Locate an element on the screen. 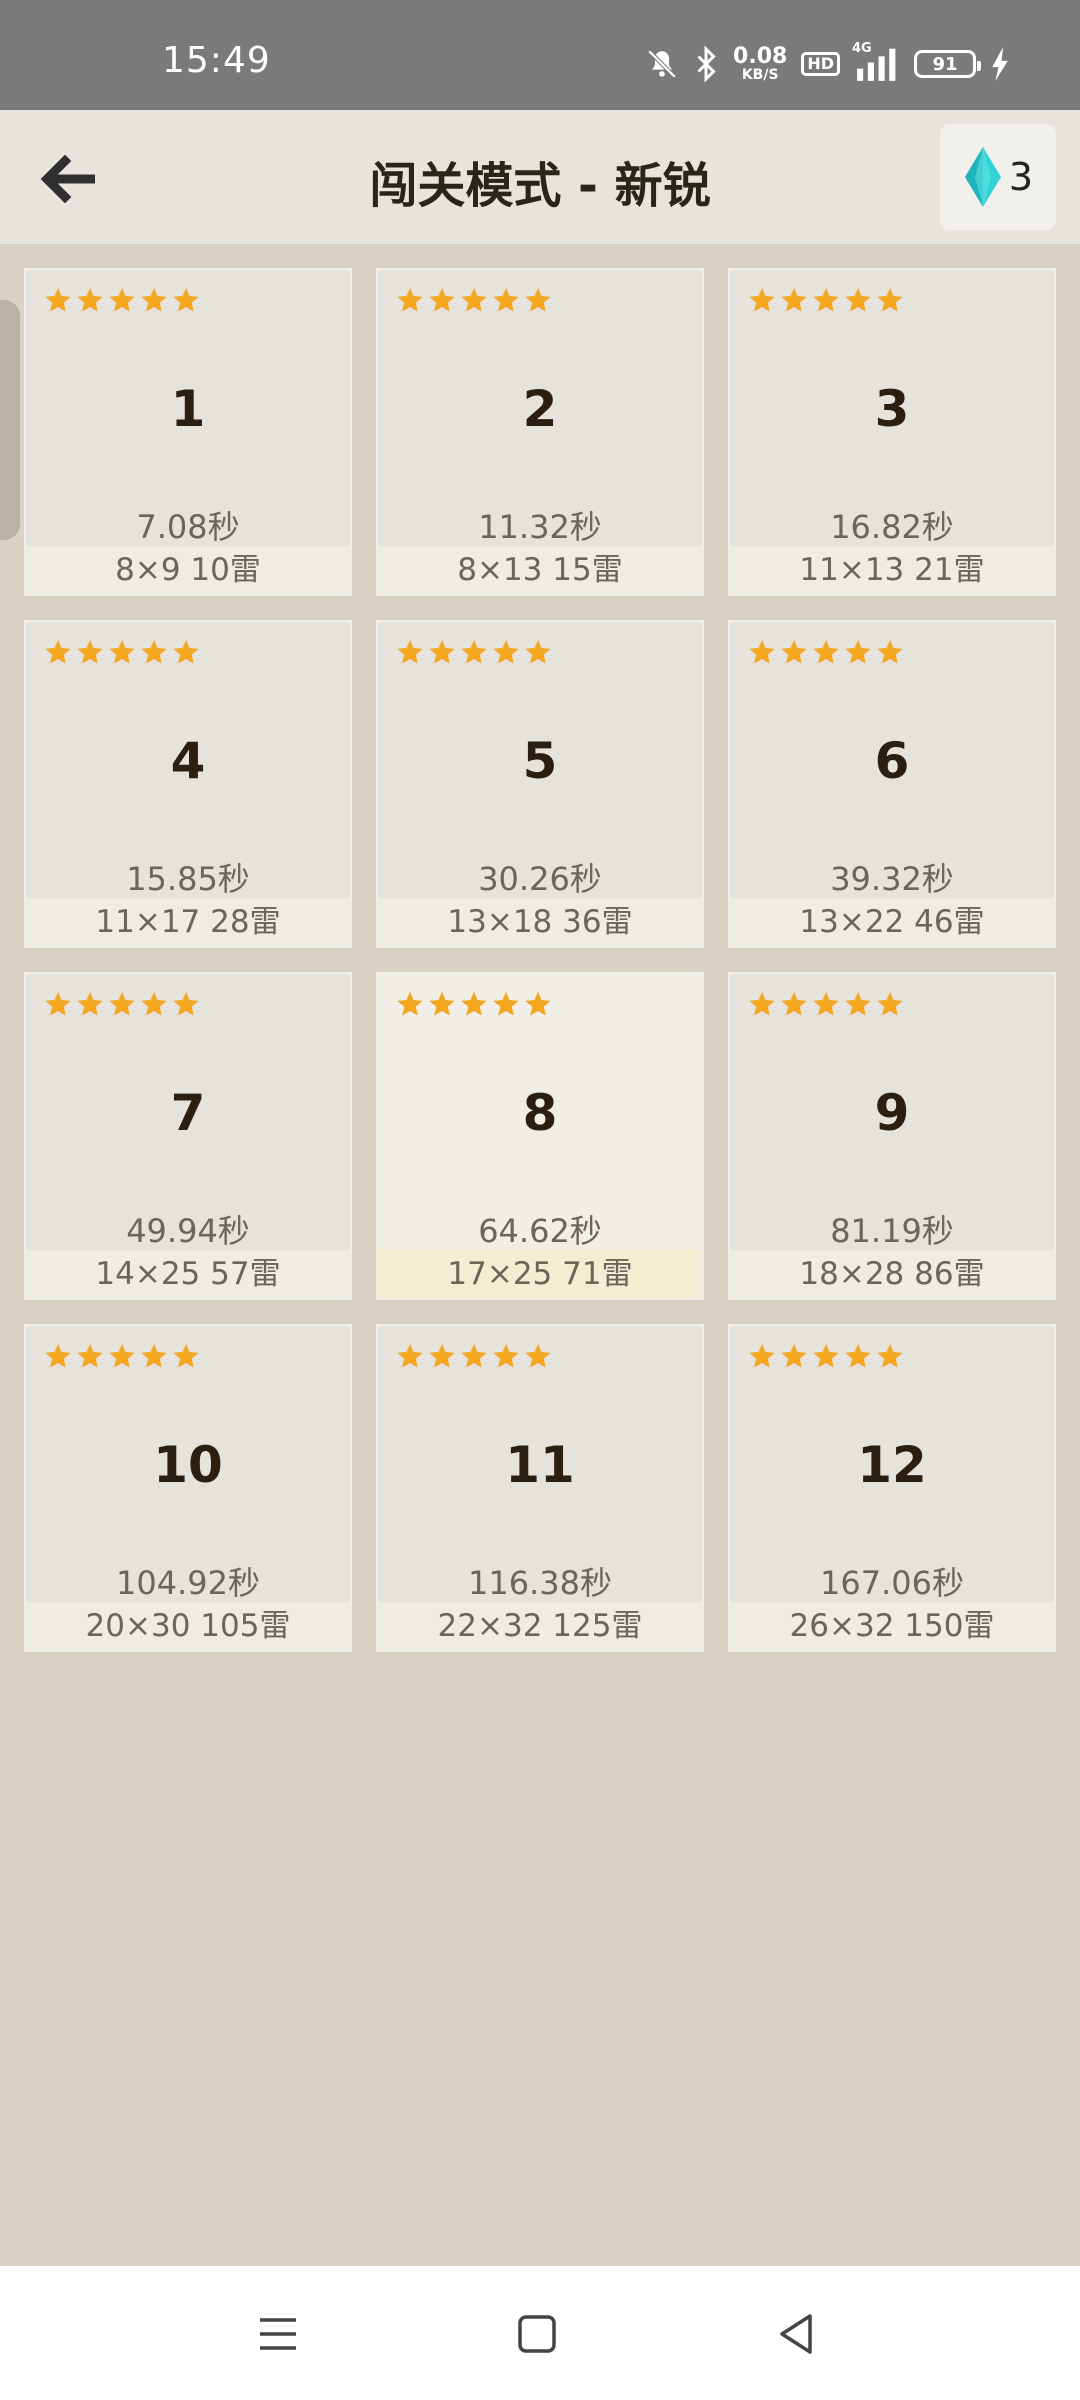 The image size is (1080, 2400). level-number: 7 is located at coordinates (188, 1113).